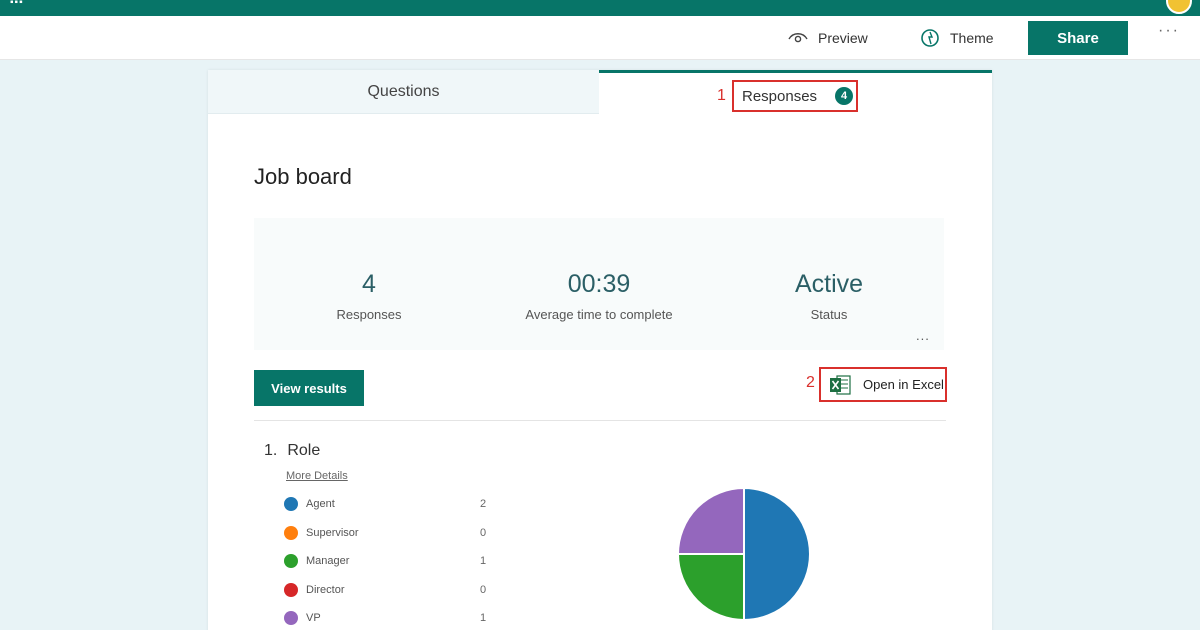 The image size is (1200, 630). I want to click on legend-item: VP 1, so click(389, 617).